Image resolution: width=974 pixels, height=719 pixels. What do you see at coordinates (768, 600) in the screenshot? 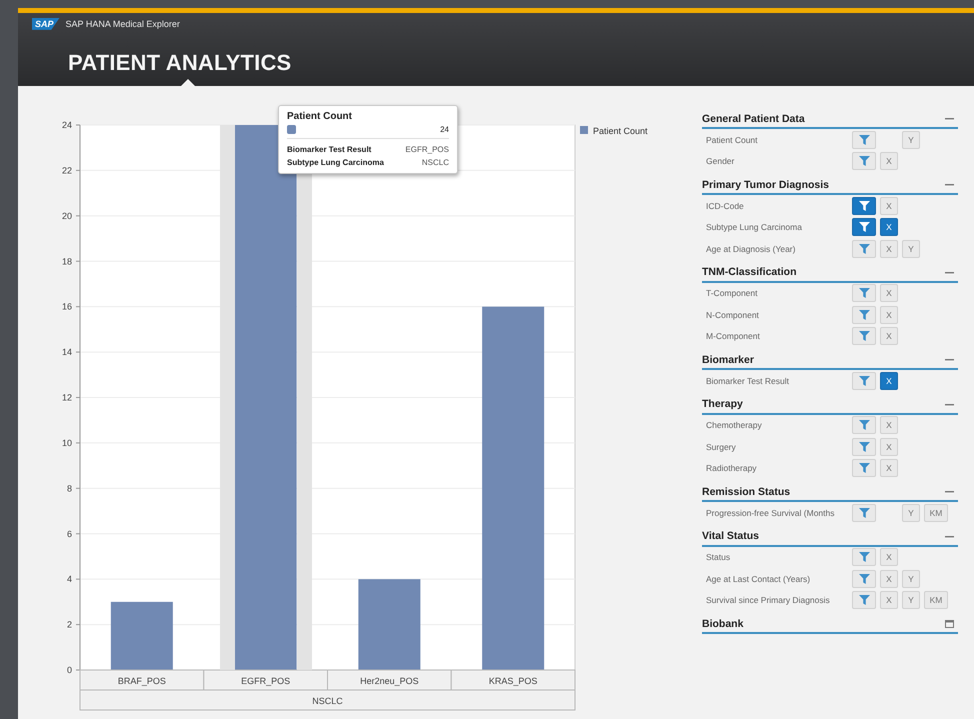
I see `attribute-label: Survival since Primary Diagnosis` at bounding box center [768, 600].